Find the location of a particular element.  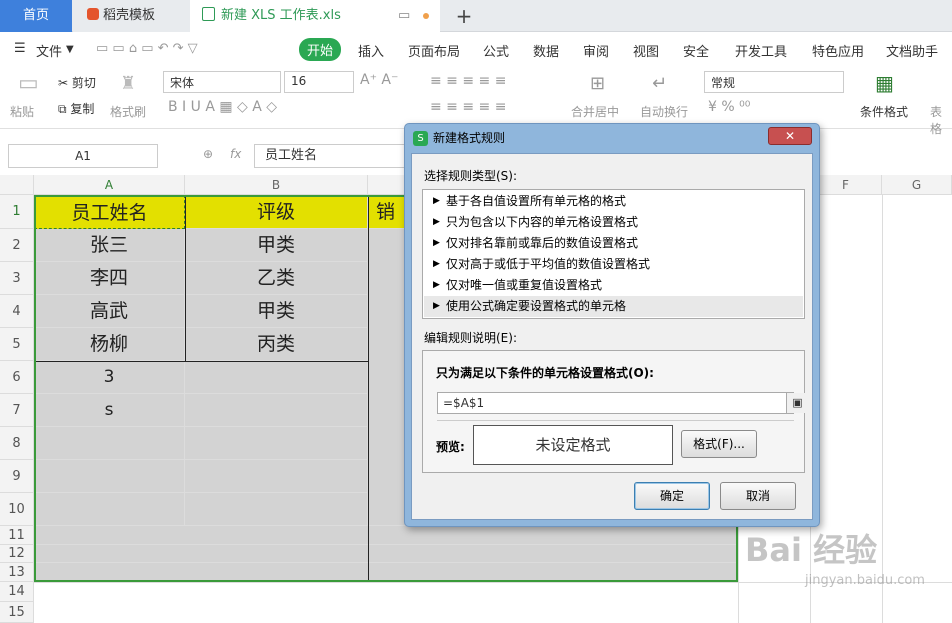

row-header: 1 is located at coordinates (17, 212).